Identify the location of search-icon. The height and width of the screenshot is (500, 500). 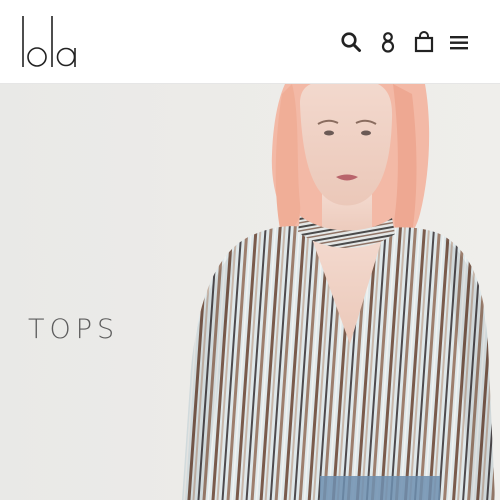
(351, 42).